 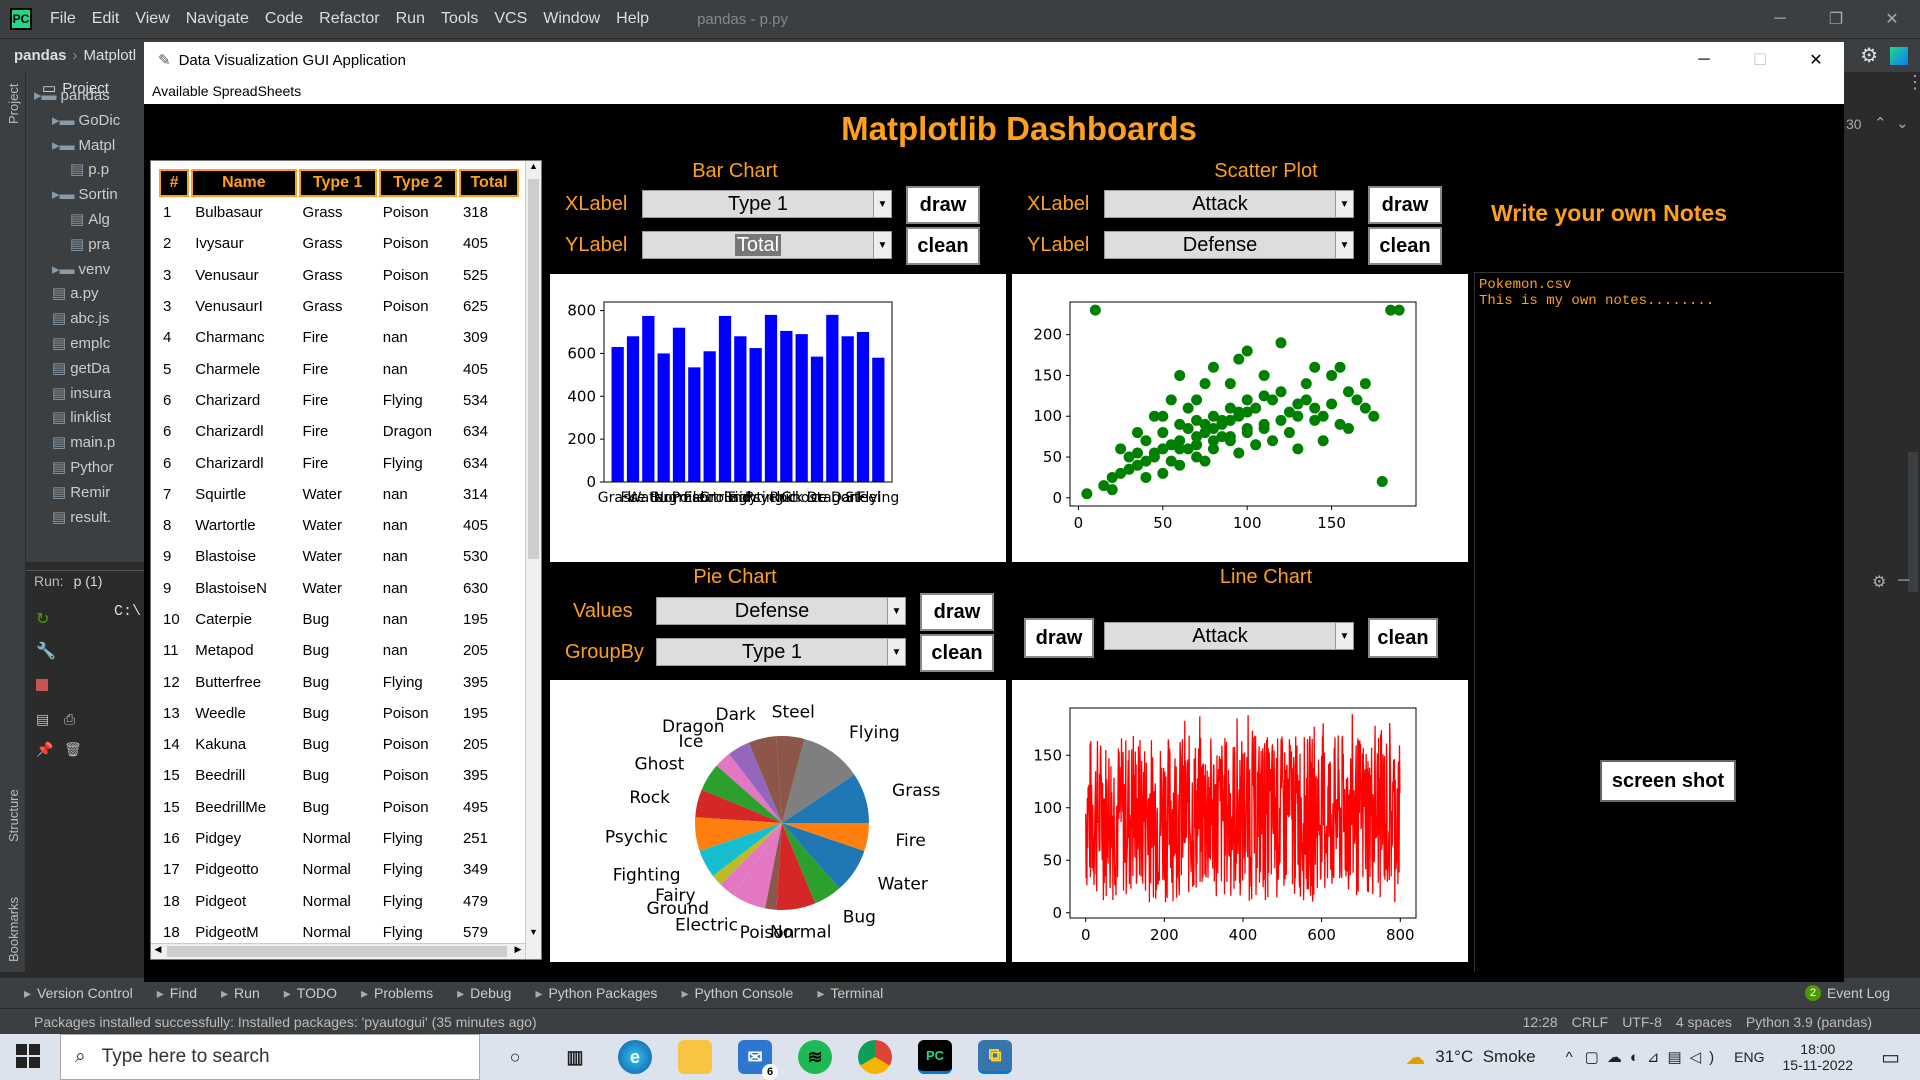 What do you see at coordinates (339, 431) in the screenshot?
I see `table-row: 6 Charizardl Fire Dragon 634` at bounding box center [339, 431].